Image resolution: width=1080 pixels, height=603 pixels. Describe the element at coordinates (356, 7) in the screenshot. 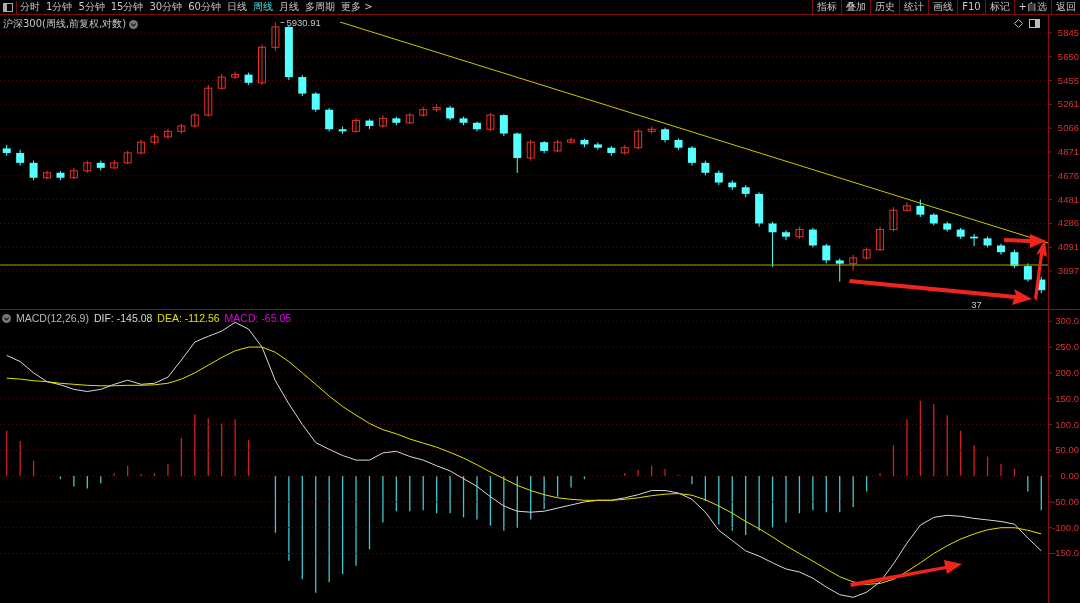

I see `period-tab: 更多 >` at that location.